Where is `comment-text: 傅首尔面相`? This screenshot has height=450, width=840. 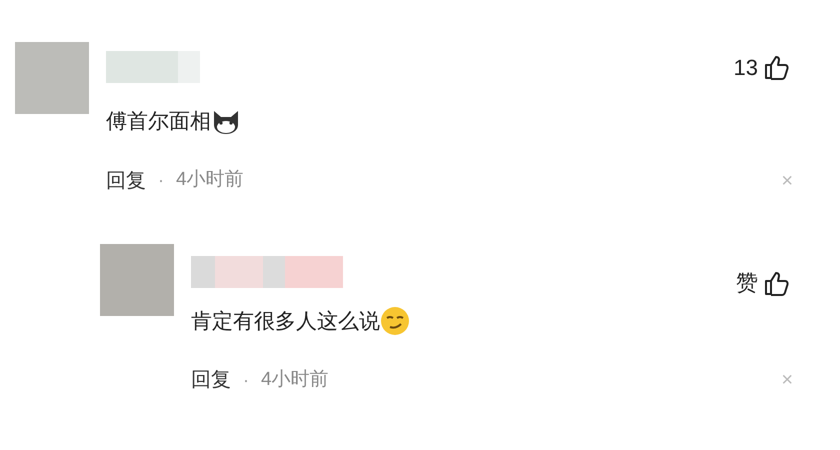 comment-text: 傅首尔面相 is located at coordinates (158, 122).